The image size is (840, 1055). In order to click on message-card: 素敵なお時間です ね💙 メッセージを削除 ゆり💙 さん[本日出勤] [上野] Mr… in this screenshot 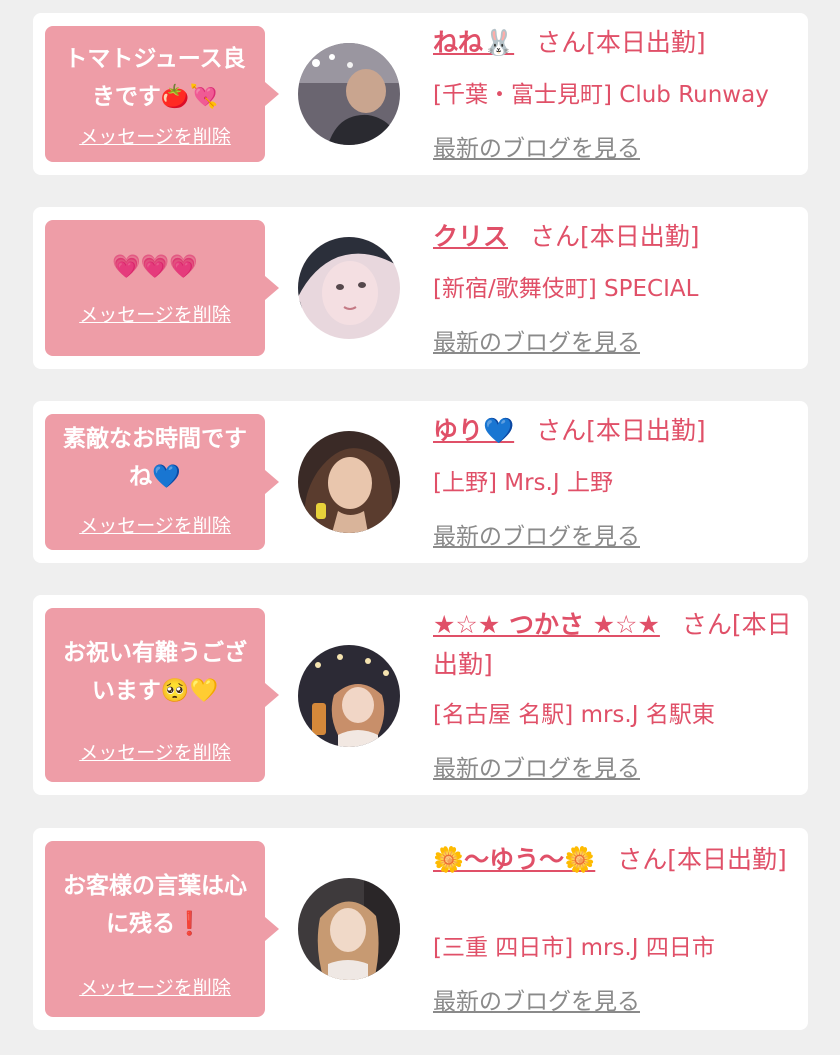, I will do `click(420, 482)`.